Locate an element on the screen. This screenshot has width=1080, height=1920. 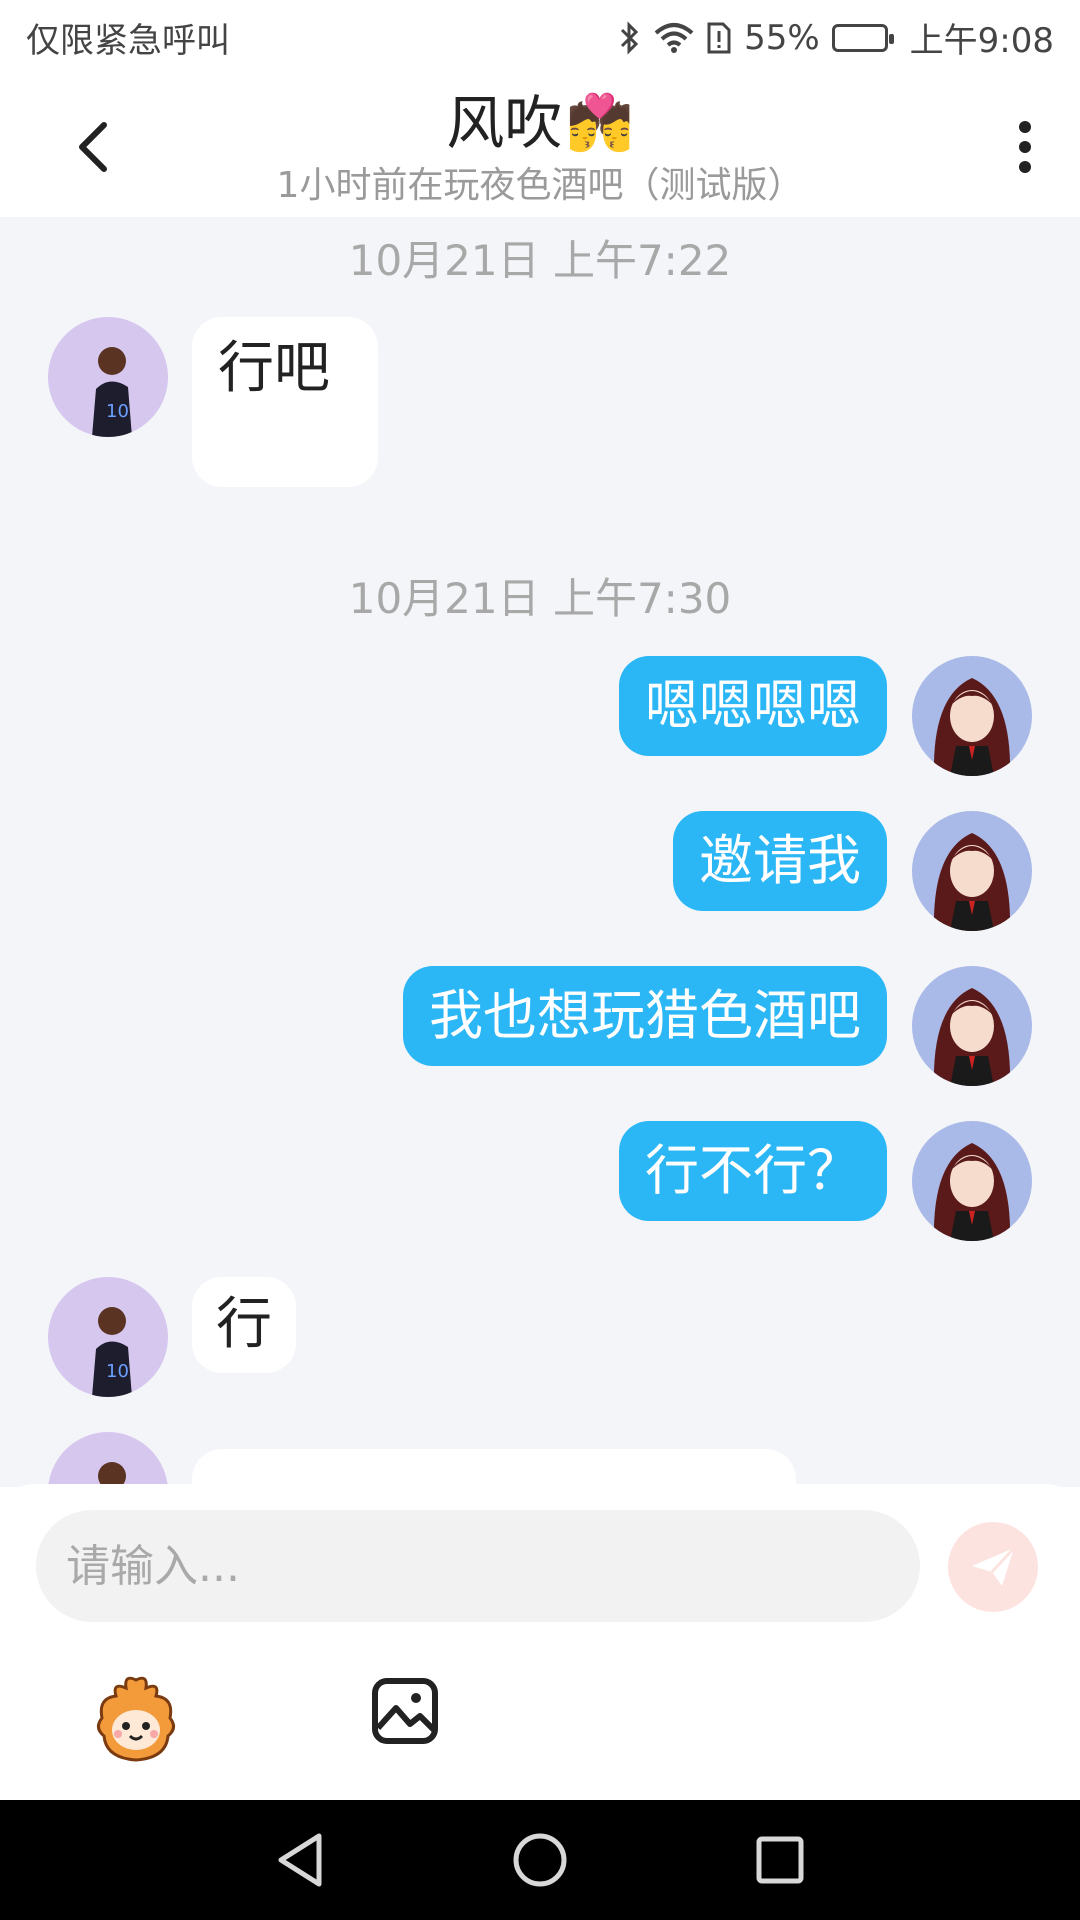
wifi-icon is located at coordinates (674, 38).